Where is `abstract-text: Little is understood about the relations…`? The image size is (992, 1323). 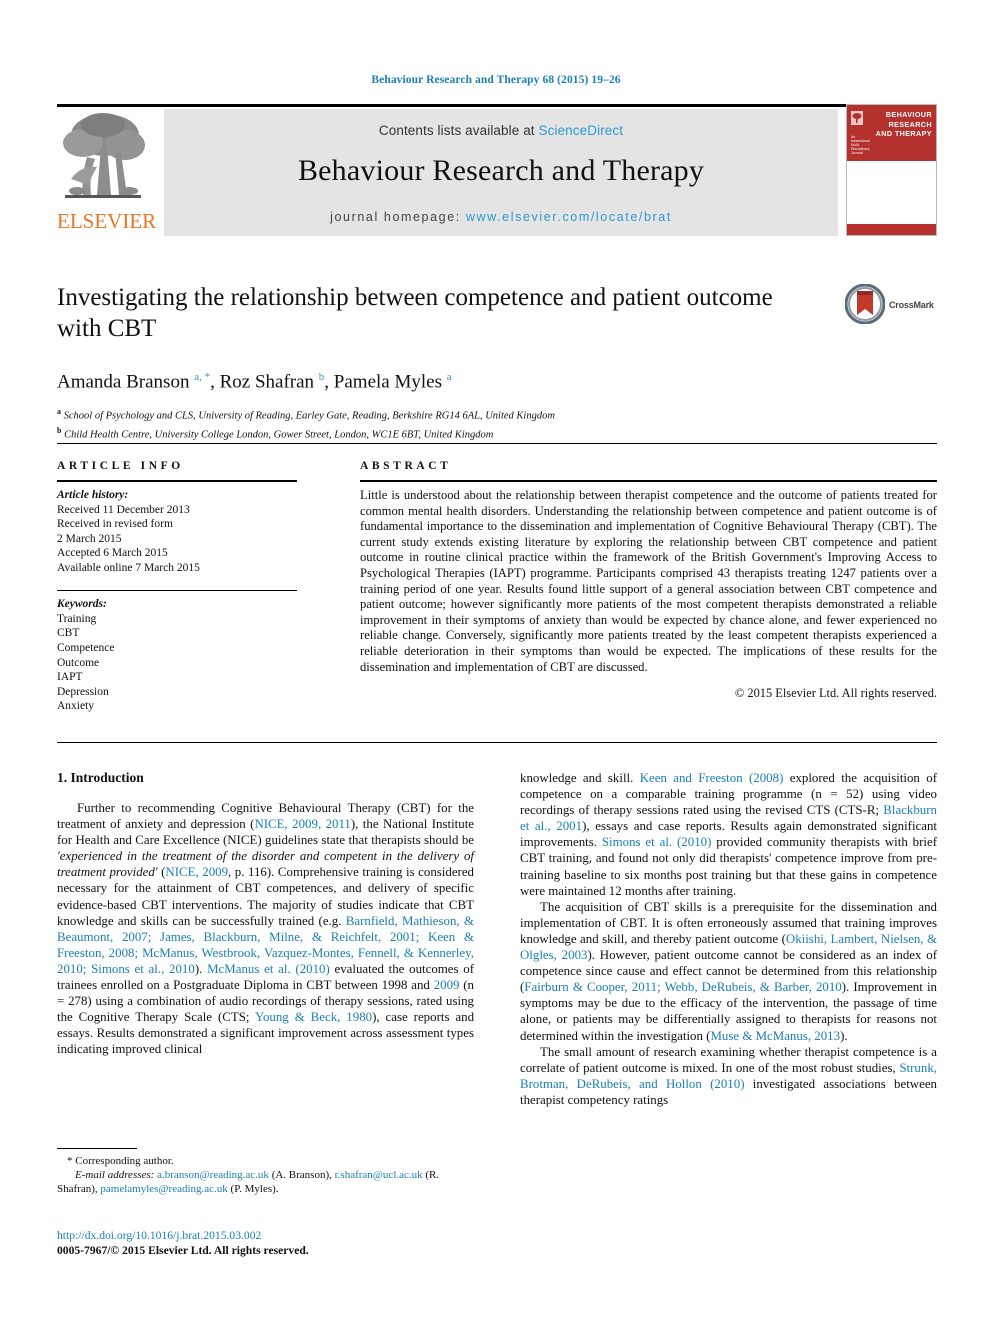
abstract-text: Little is understood about the relations… is located at coordinates (648, 581).